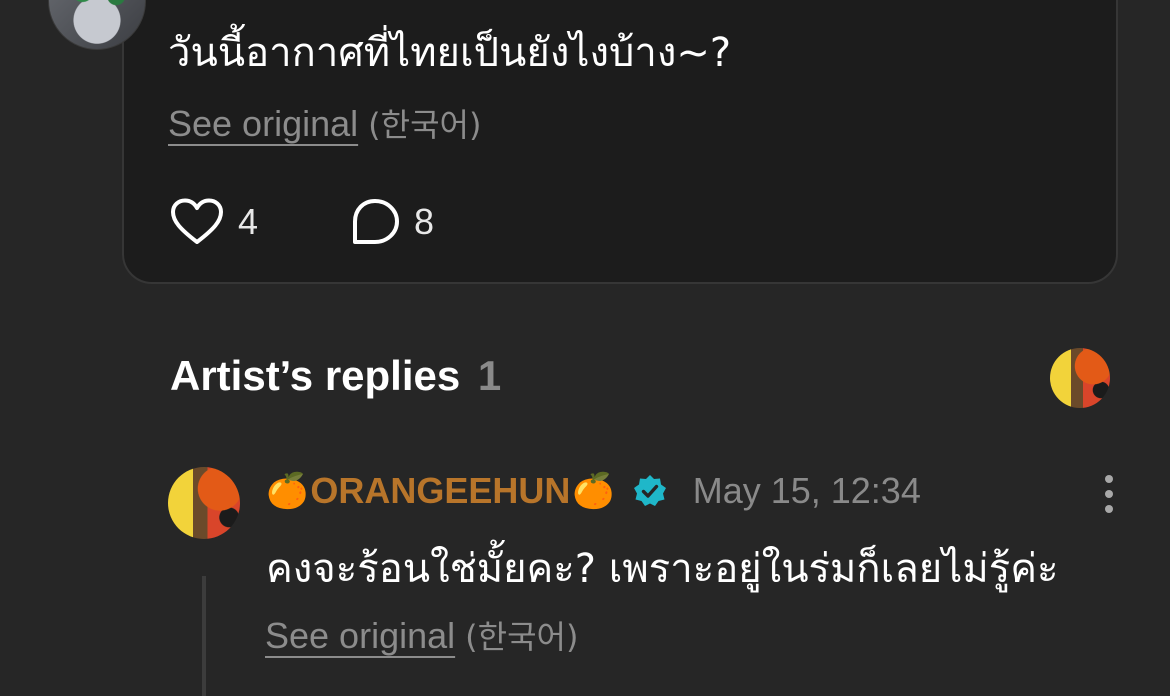  Describe the element at coordinates (440, 491) in the screenshot. I see `reply-author-name: ORANGEEHUN` at that location.